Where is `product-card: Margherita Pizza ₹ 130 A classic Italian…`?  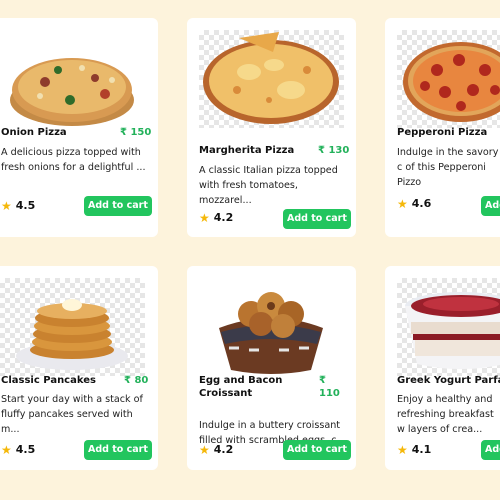
product-card: Margherita Pizza ₹ 130 A classic Italian… is located at coordinates (271, 127).